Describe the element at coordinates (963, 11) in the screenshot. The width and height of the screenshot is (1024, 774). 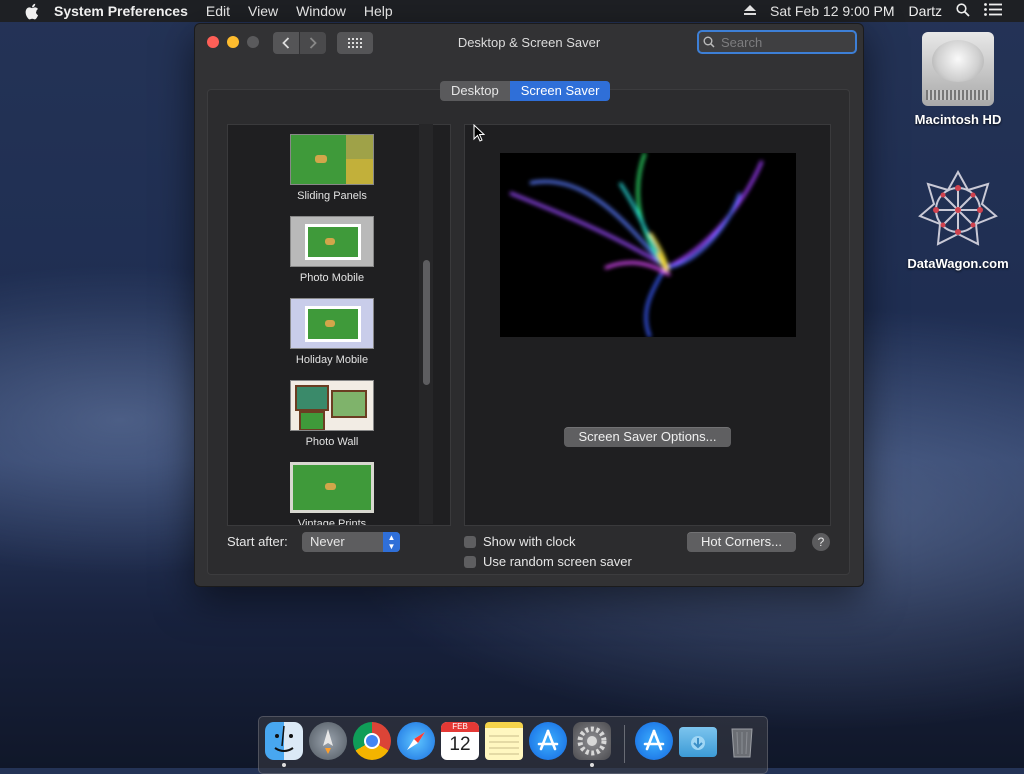
I see `spotlight-search-icon` at that location.